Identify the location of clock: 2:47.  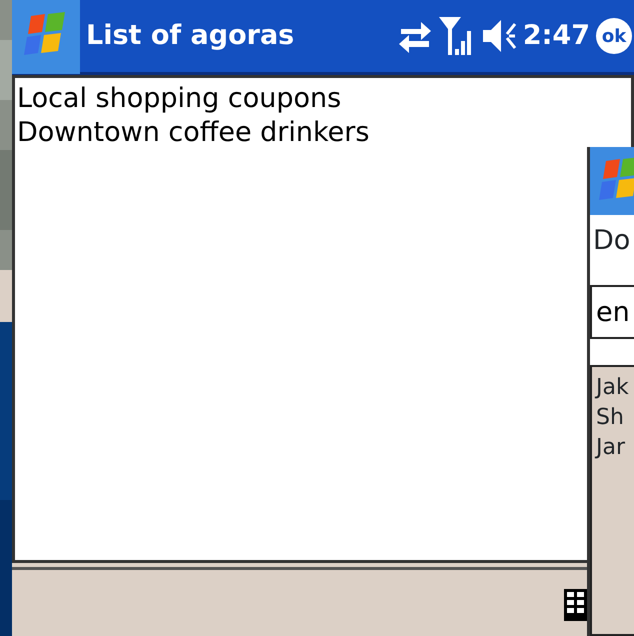
(556, 36).